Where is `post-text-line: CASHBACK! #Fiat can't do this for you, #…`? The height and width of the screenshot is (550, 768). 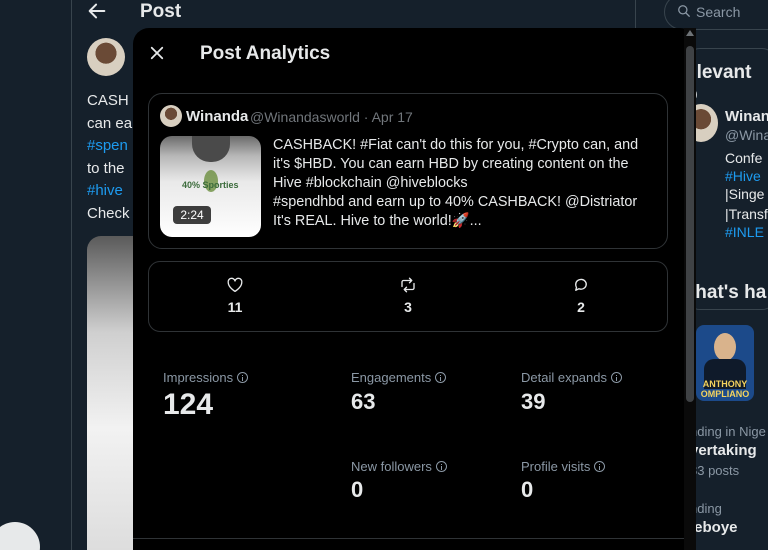 post-text-line: CASHBACK! #Fiat can't do this for you, #… is located at coordinates (456, 145).